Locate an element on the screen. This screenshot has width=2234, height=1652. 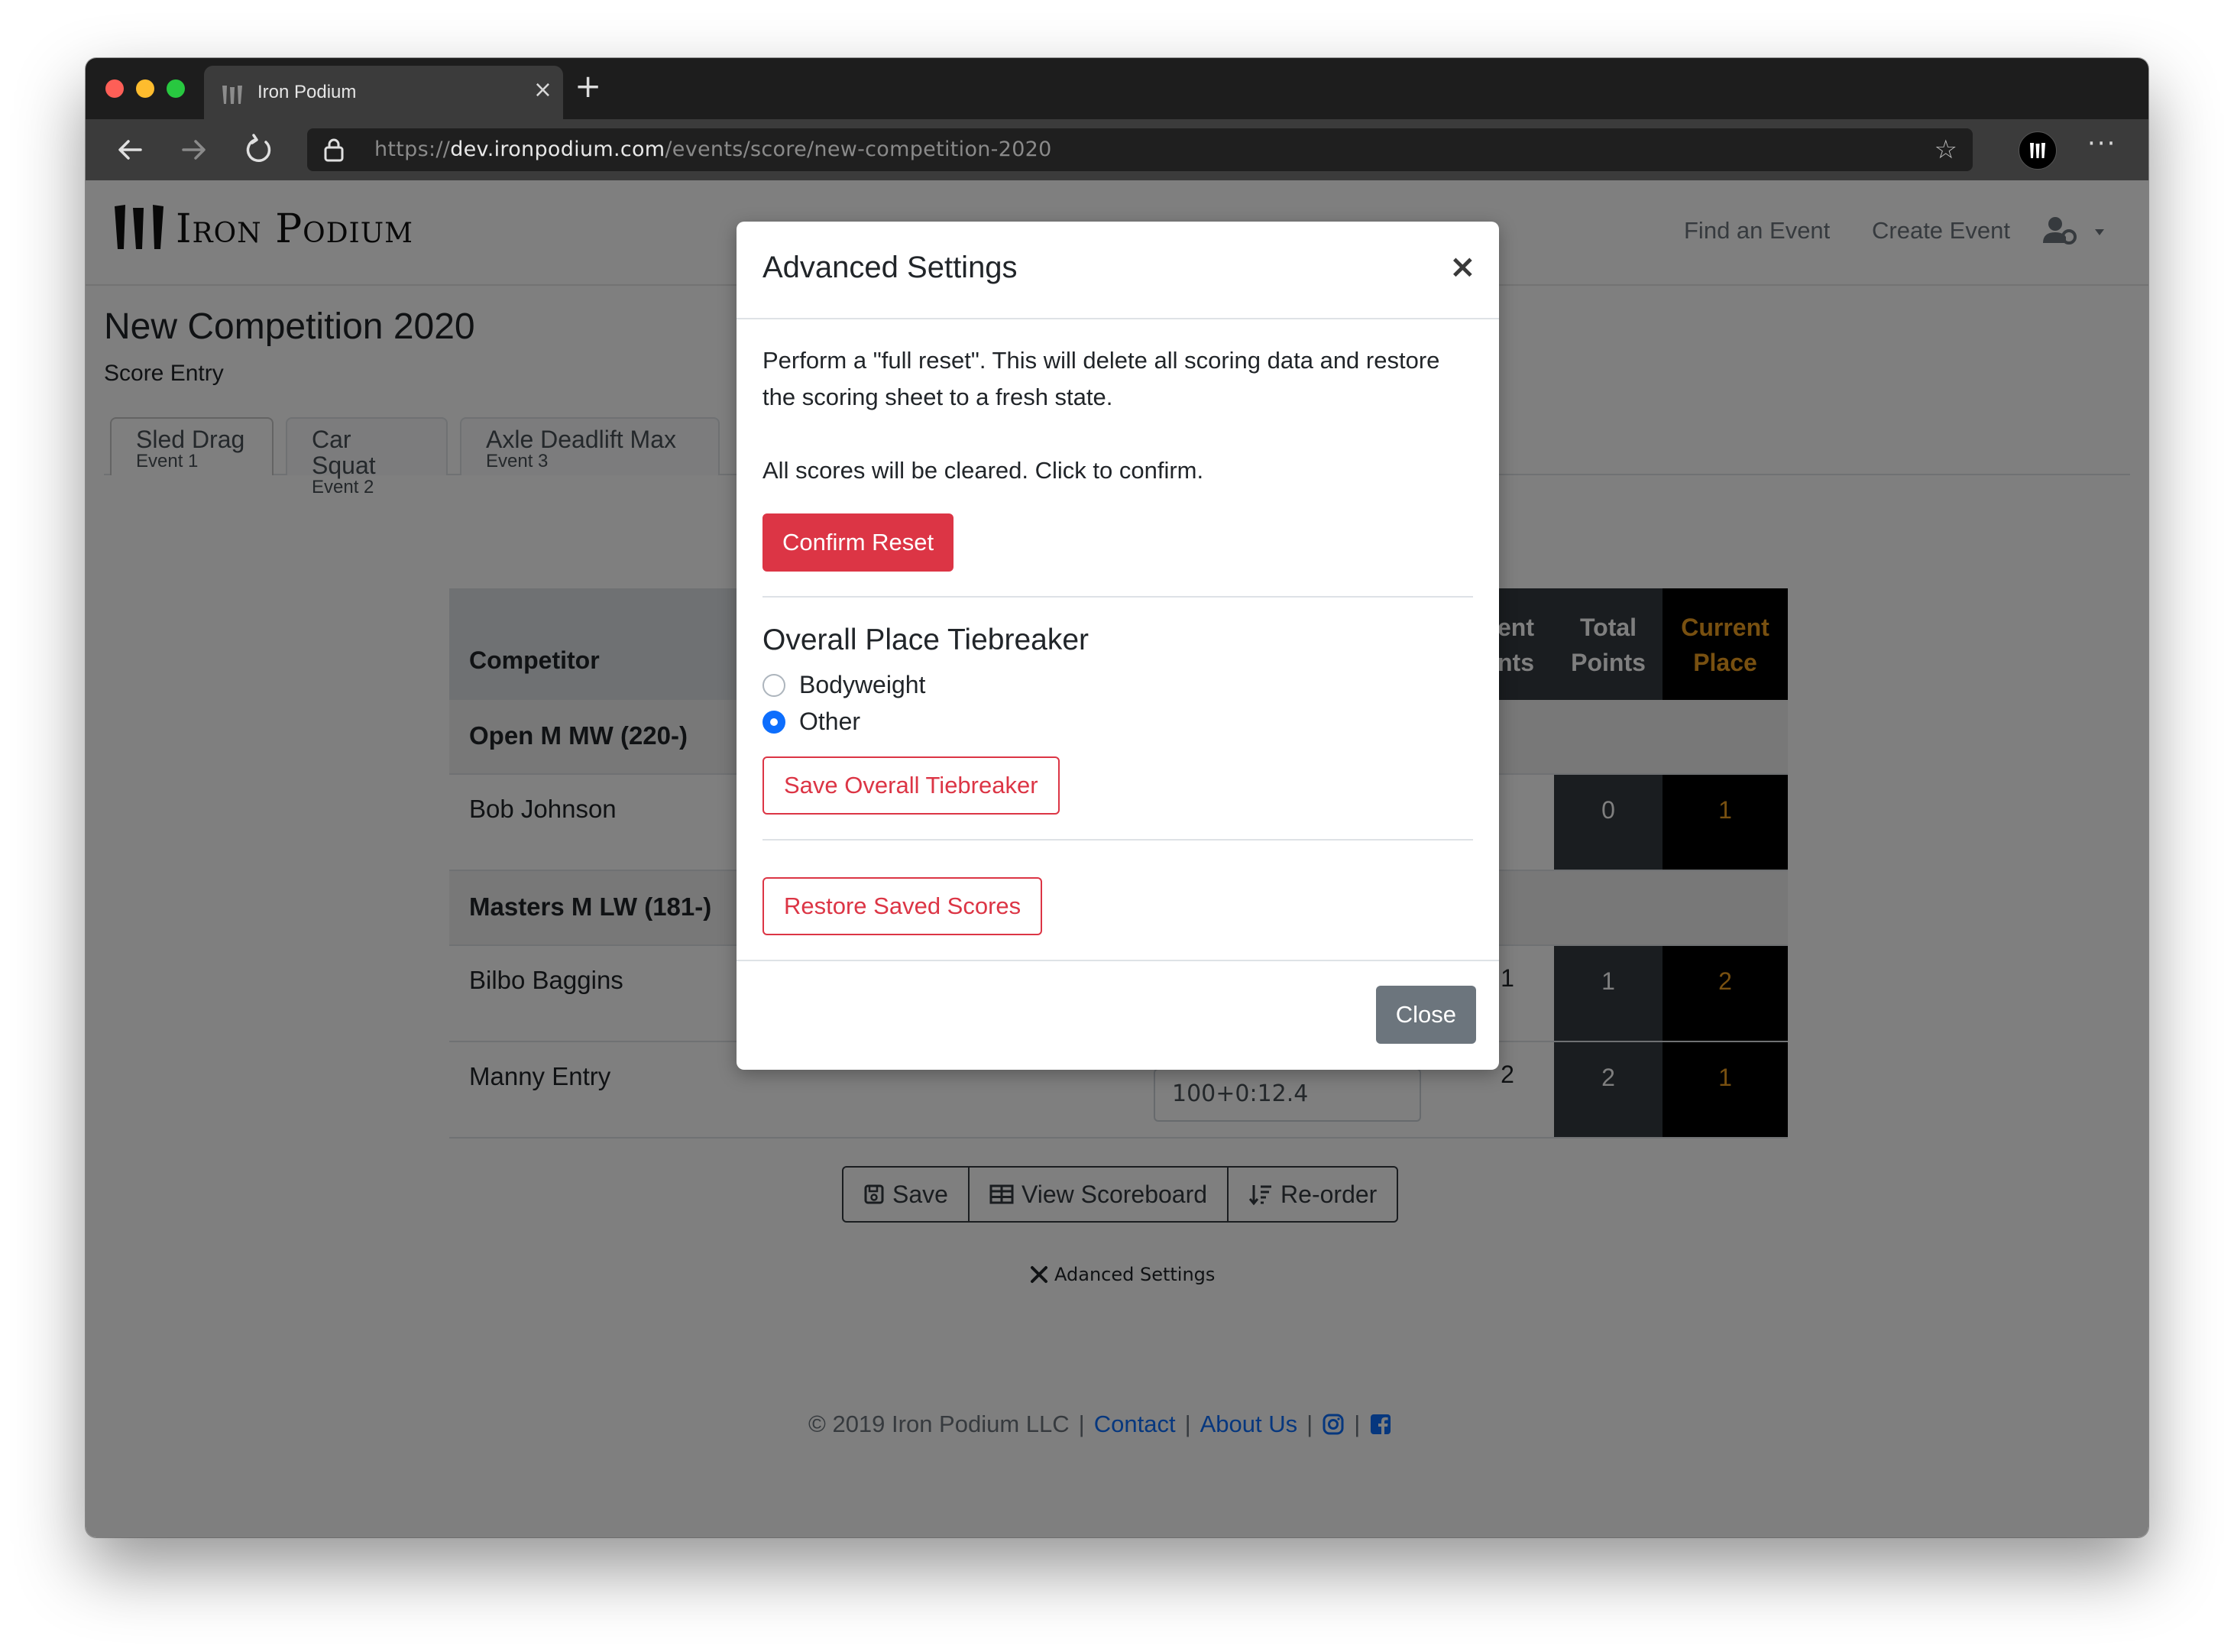
browser-tab-title: Iron Podium is located at coordinates (307, 92).